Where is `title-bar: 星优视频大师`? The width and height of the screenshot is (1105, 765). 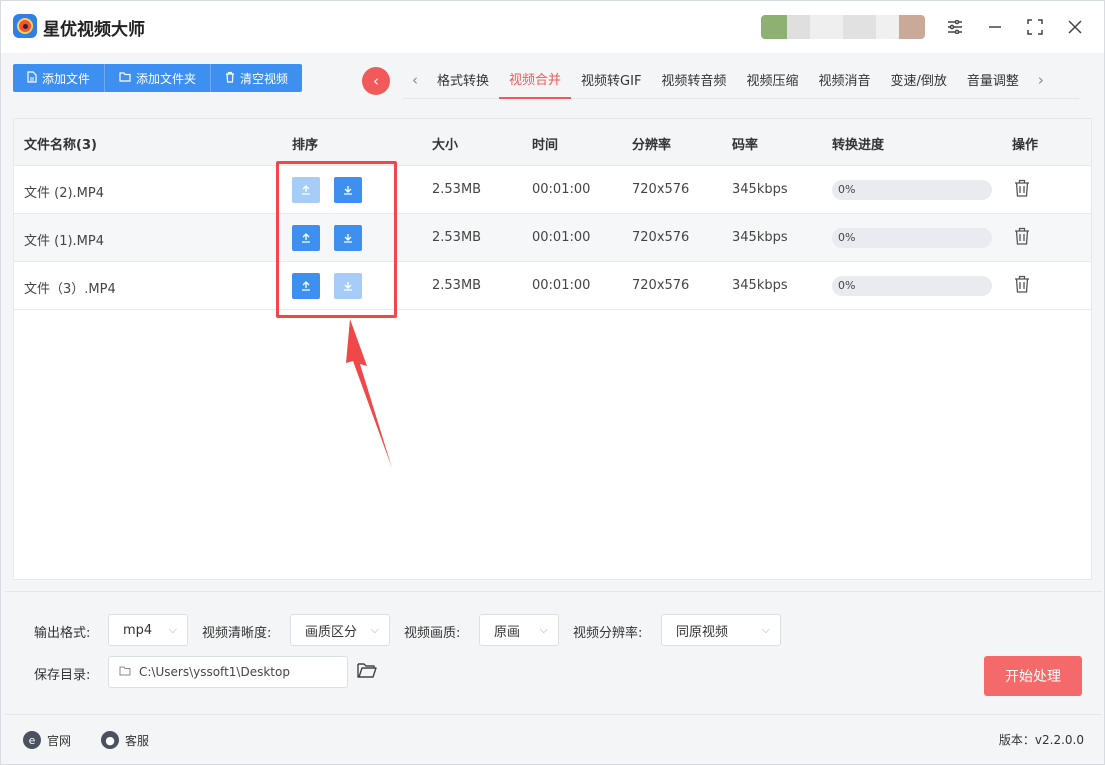
title-bar: 星优视频大师 is located at coordinates (552, 27).